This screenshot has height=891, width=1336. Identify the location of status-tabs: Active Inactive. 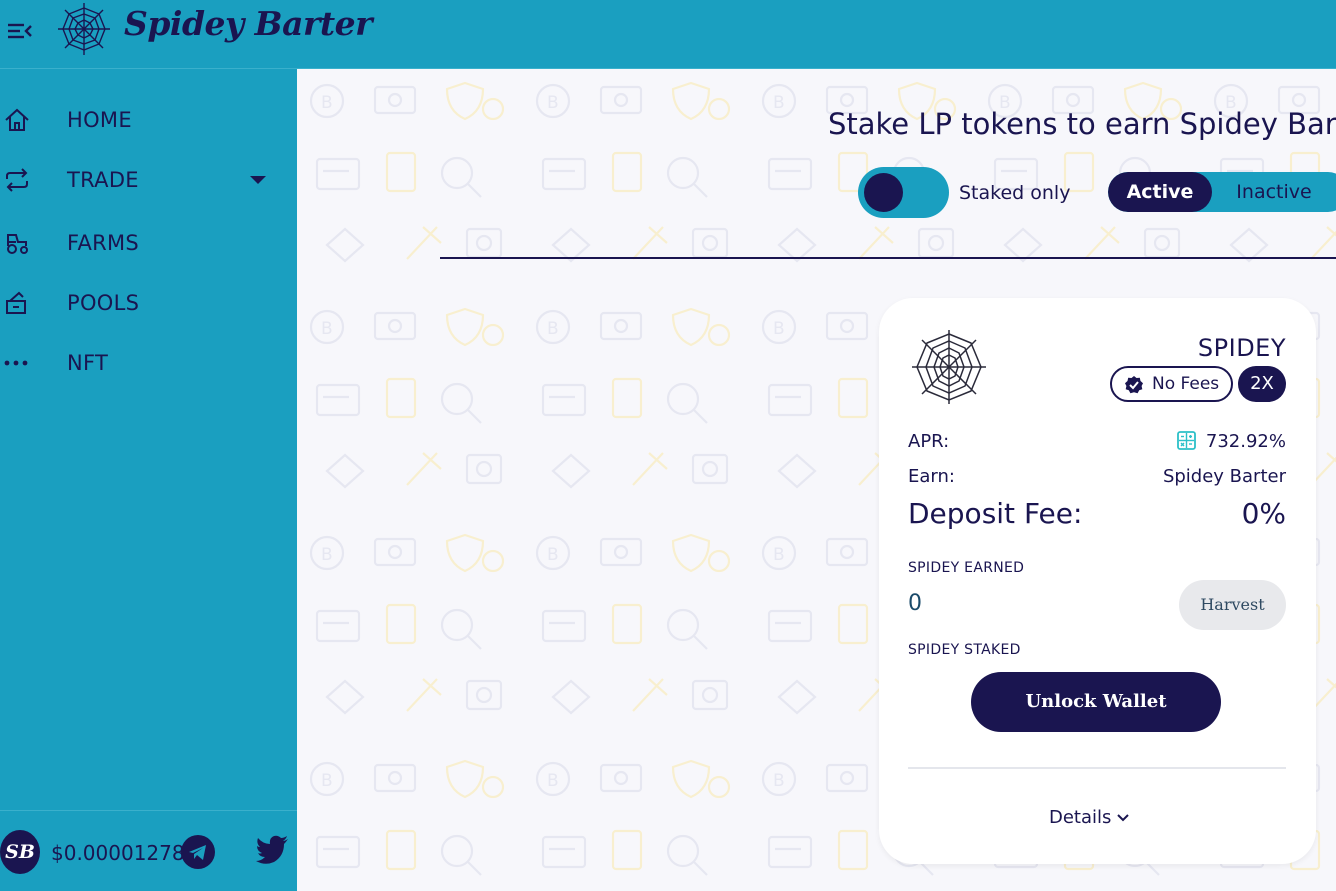
(1222, 192).